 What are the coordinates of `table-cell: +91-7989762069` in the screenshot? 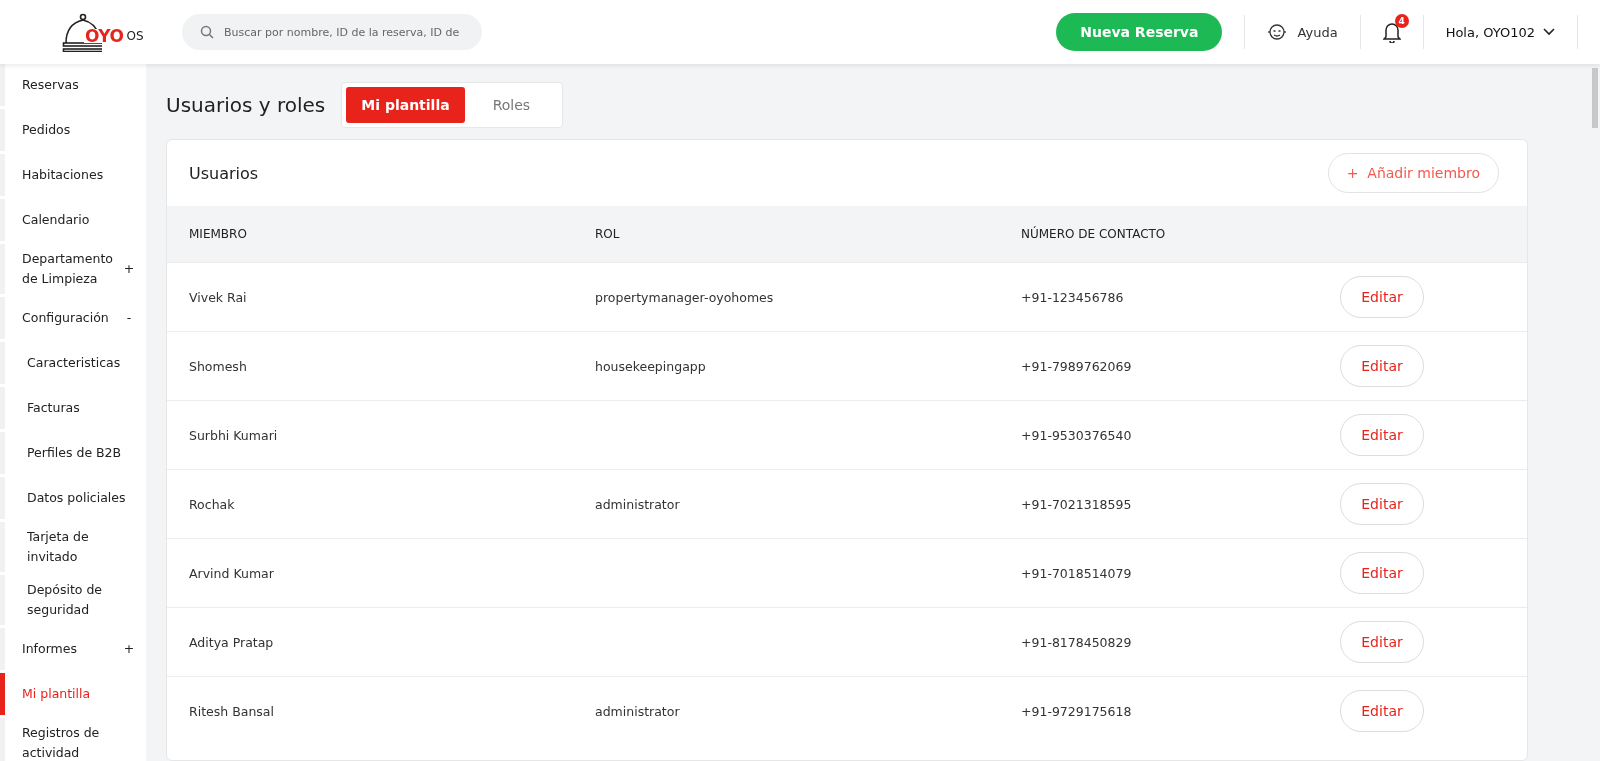 It's located at (1076, 366).